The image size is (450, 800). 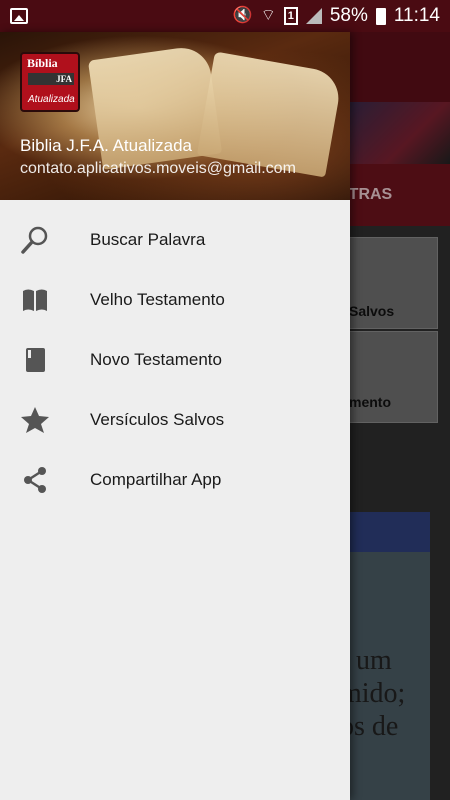 What do you see at coordinates (156, 359) in the screenshot?
I see `menu-item-label: Novo Testamento` at bounding box center [156, 359].